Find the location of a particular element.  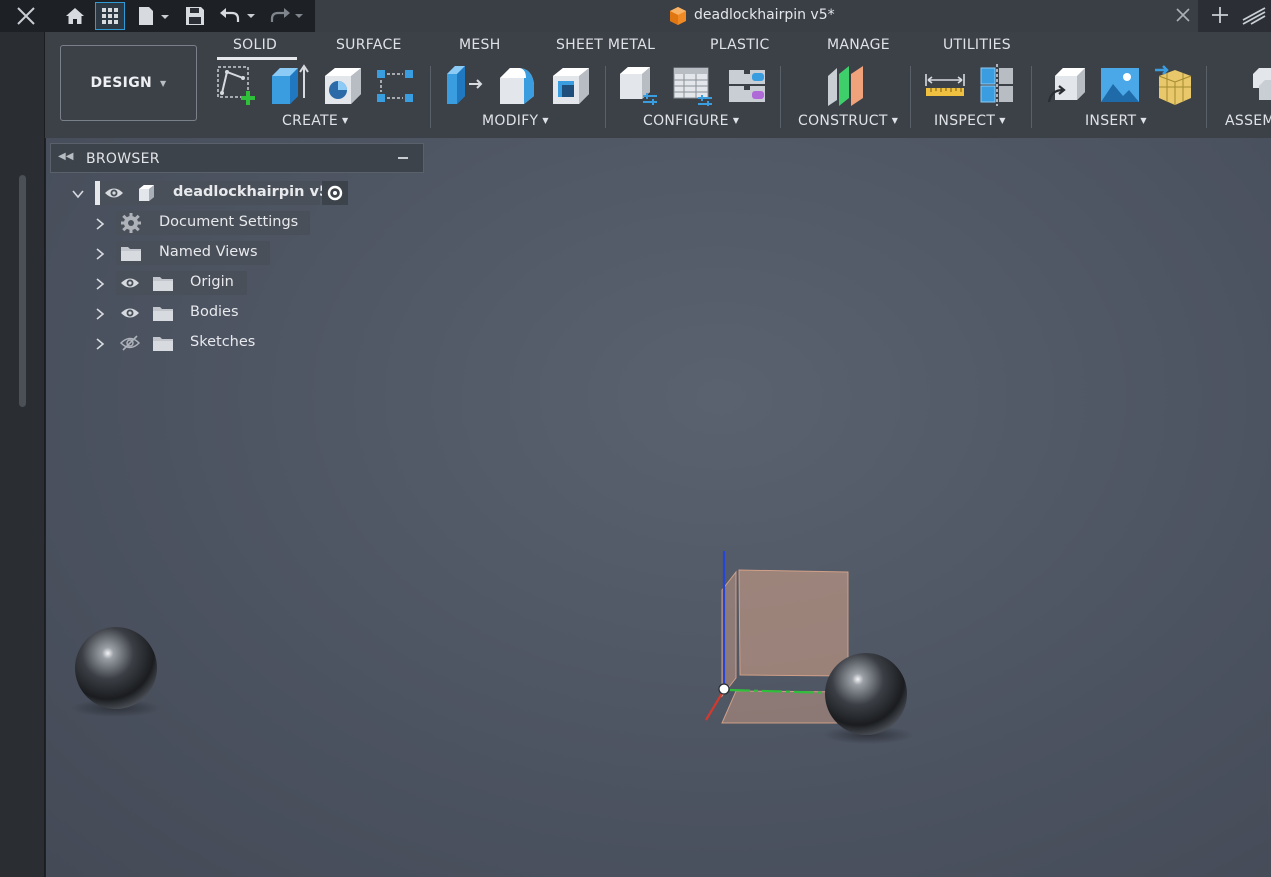

job-status-icon is located at coordinates (1254, 17).